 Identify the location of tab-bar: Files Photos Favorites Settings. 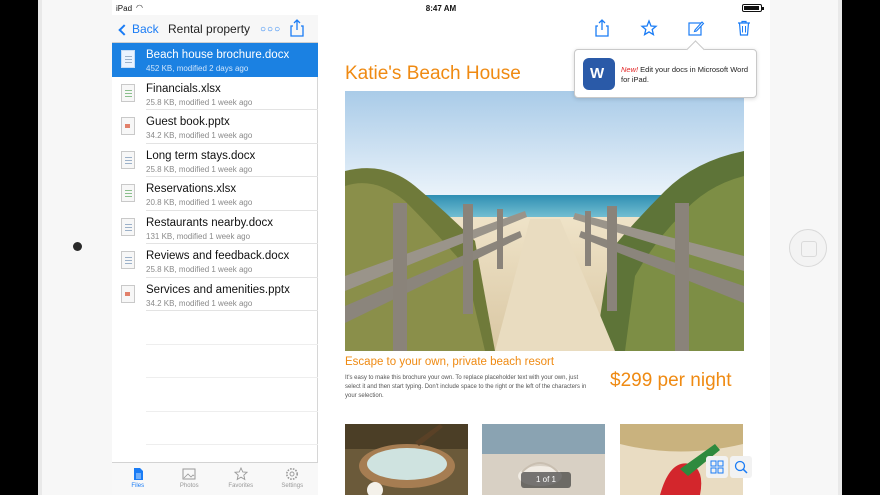
(215, 478).